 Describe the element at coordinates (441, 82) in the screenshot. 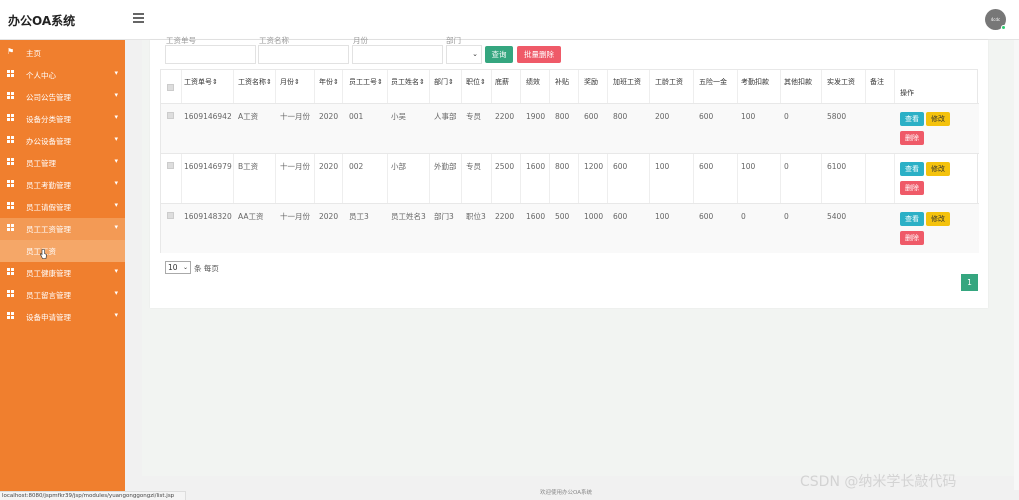

I see `column-header-label: 部门` at that location.